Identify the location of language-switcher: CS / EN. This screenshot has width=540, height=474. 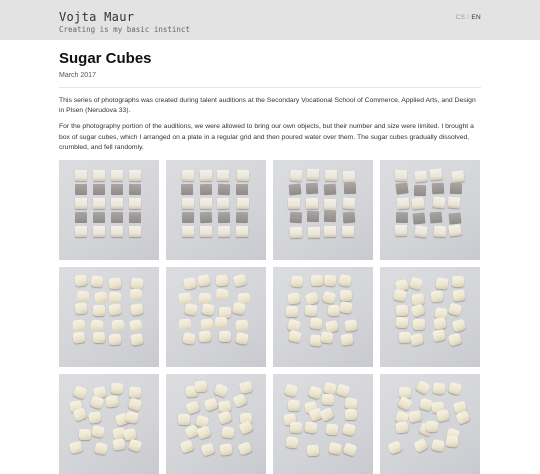
(468, 17).